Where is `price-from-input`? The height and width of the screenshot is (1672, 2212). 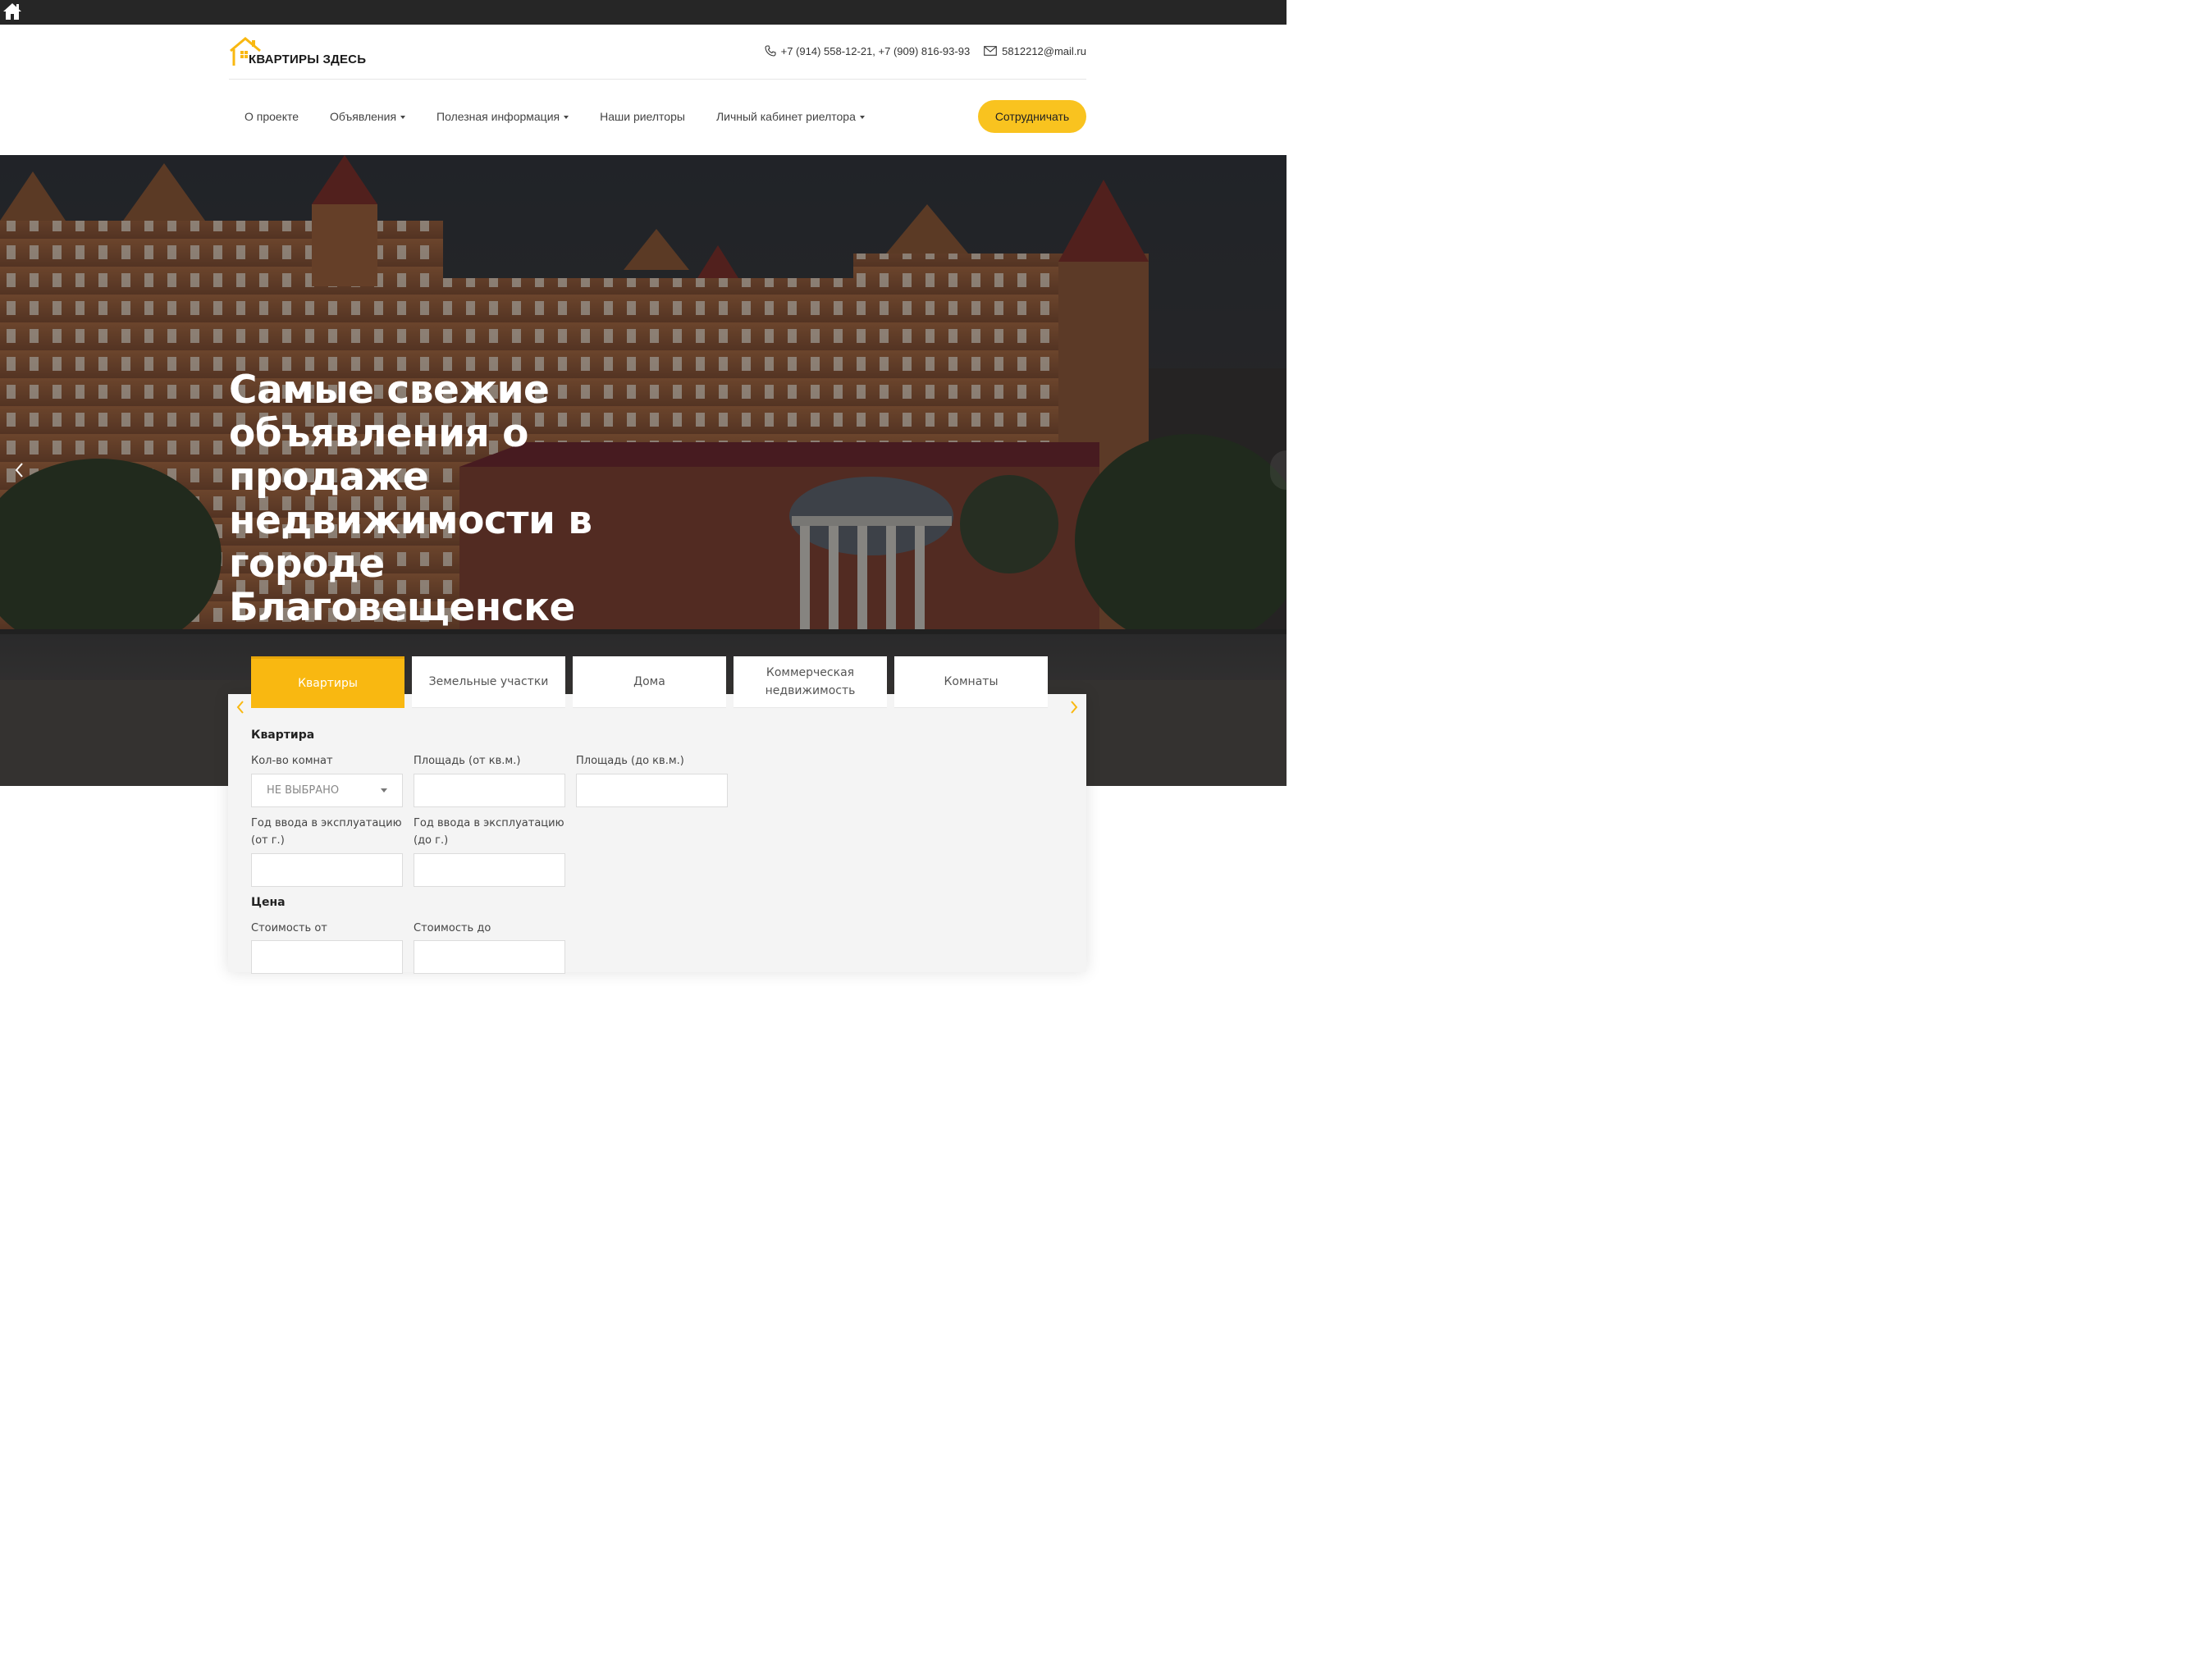 price-from-input is located at coordinates (327, 957).